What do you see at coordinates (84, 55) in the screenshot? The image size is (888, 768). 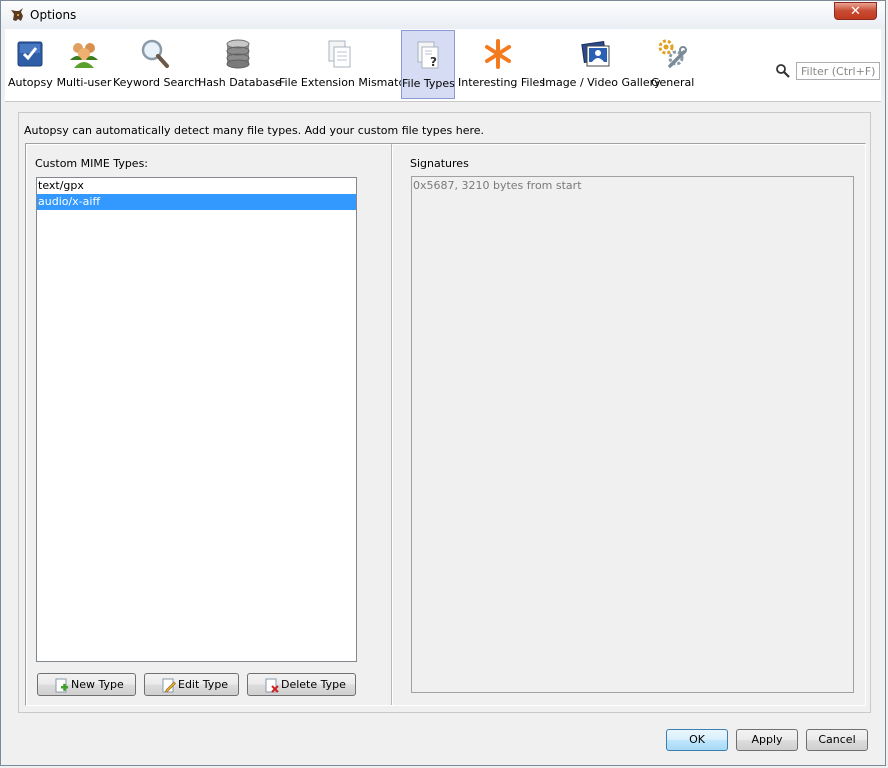 I see `users-icon` at bounding box center [84, 55].